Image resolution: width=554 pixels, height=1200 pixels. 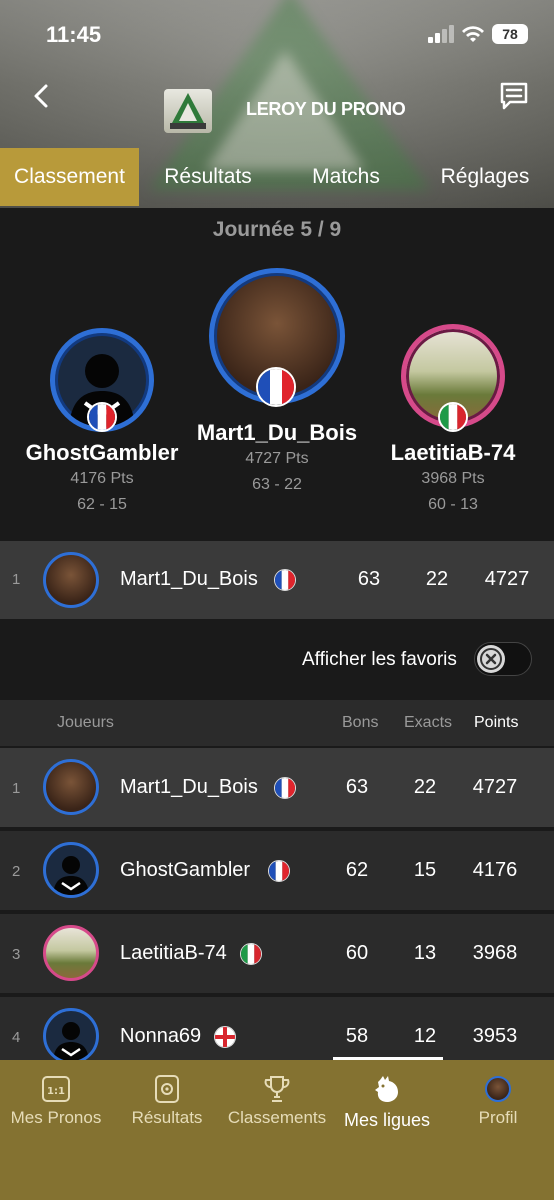 I want to click on round-label: Journée 5 / 9, so click(x=277, y=229).